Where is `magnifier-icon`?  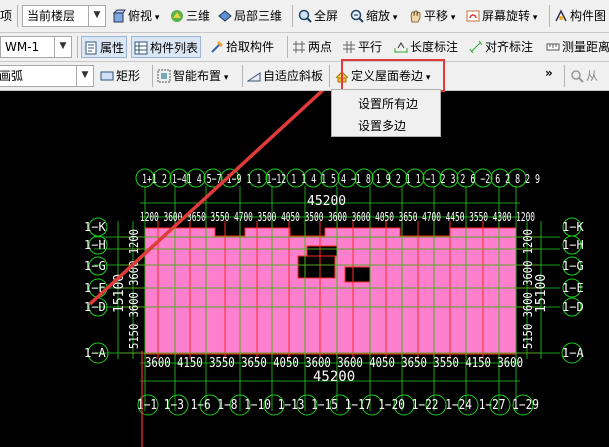 magnifier-icon is located at coordinates (577, 76).